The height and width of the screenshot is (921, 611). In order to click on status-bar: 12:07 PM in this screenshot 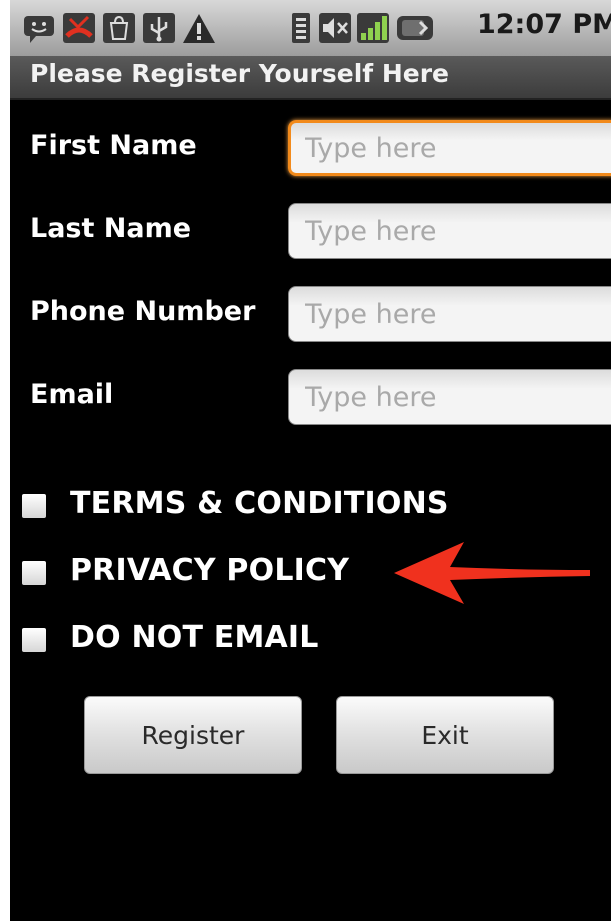, I will do `click(310, 28)`.